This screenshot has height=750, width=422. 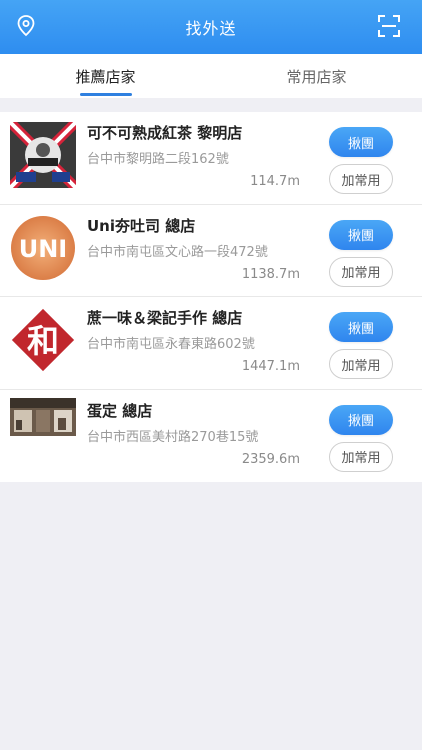 What do you see at coordinates (43, 416) in the screenshot?
I see `store-photo` at bounding box center [43, 416].